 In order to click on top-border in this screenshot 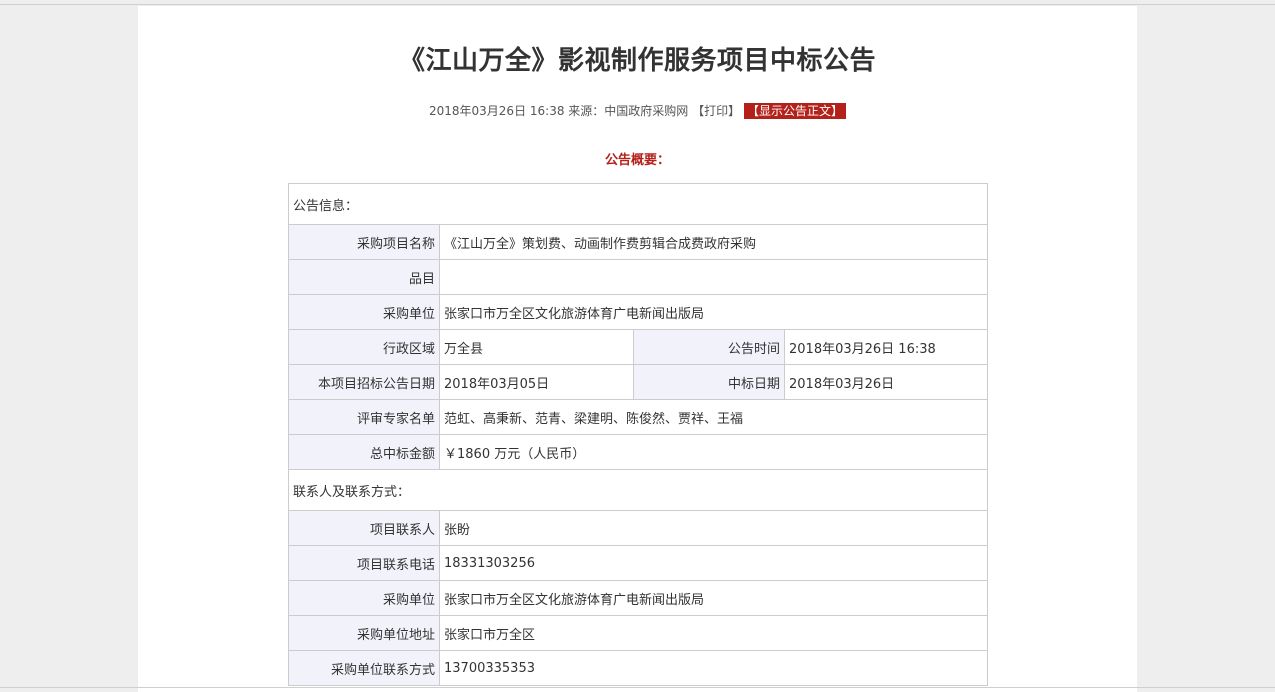, I will do `click(637, 4)`.